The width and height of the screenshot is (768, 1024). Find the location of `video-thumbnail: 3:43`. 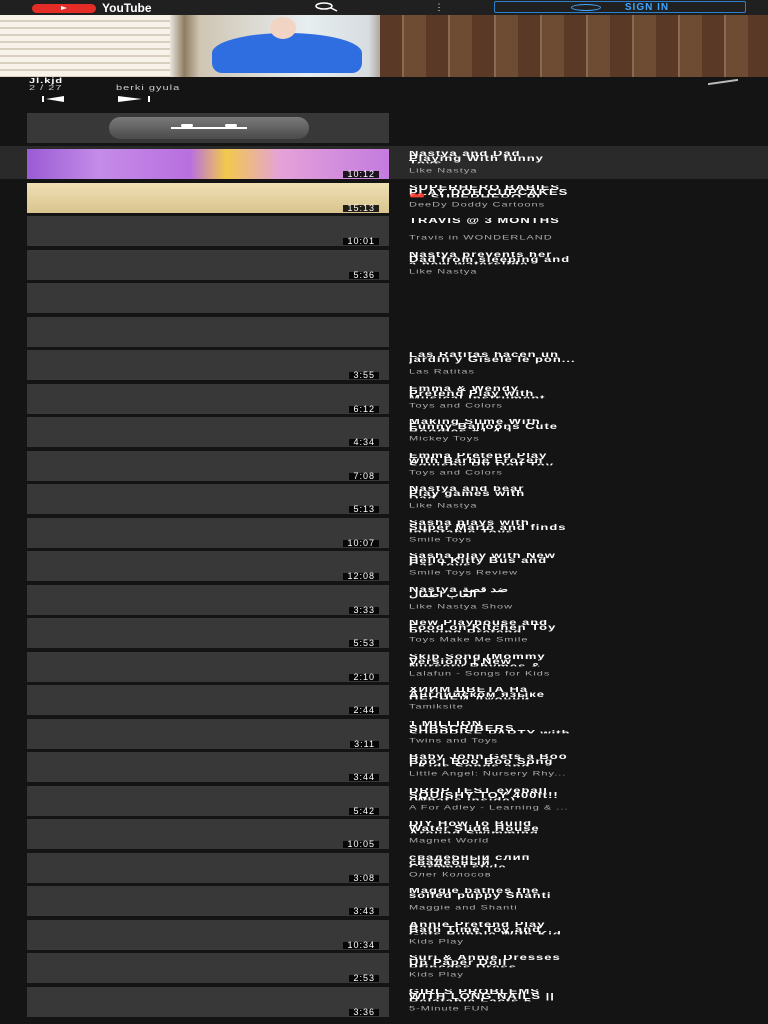

video-thumbnail: 3:43 is located at coordinates (208, 901).